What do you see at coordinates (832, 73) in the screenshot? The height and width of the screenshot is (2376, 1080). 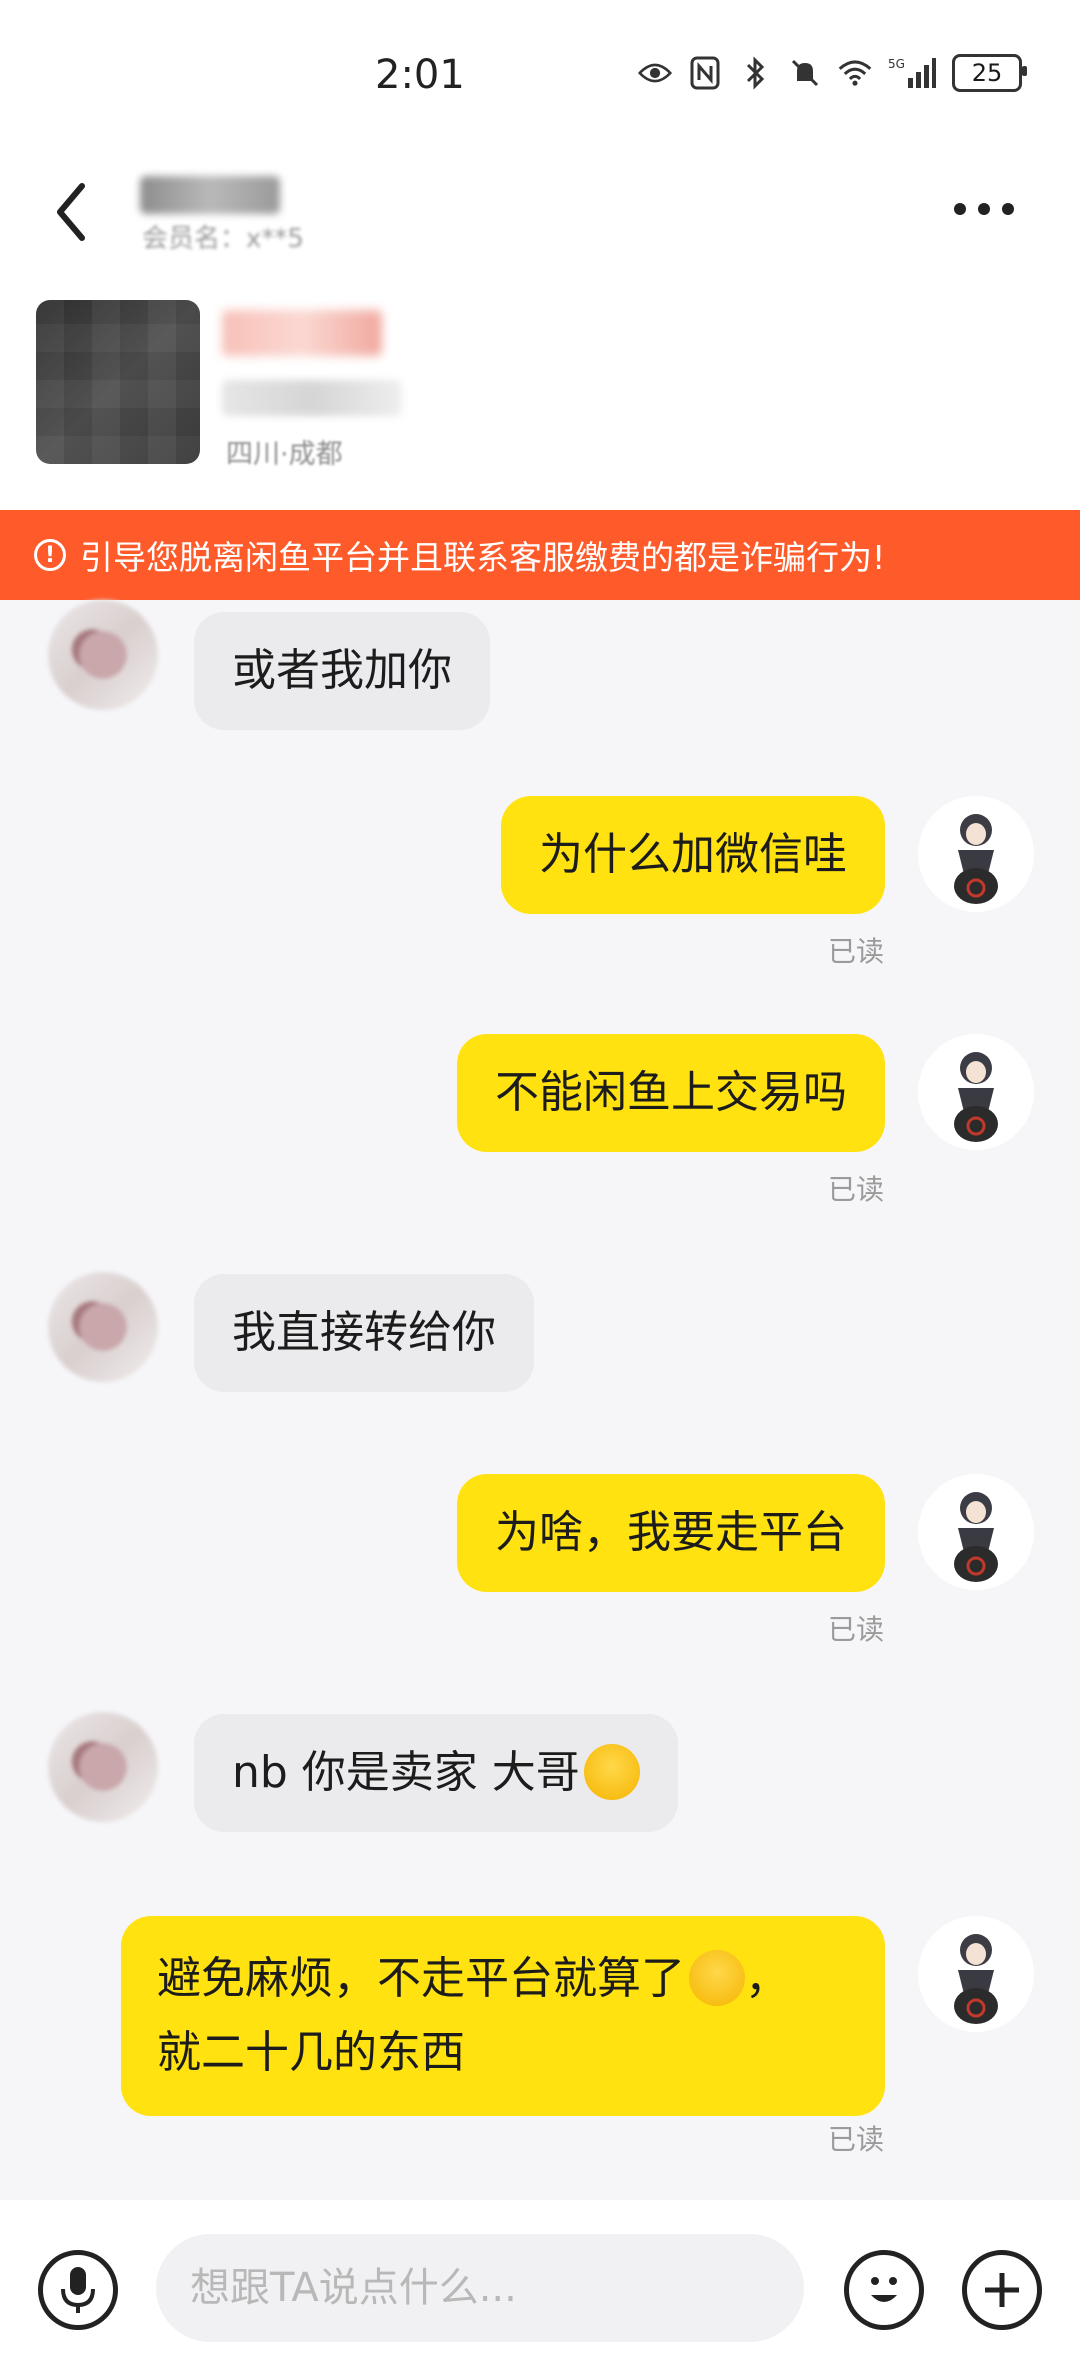 I see `status-icons: 5G 25` at bounding box center [832, 73].